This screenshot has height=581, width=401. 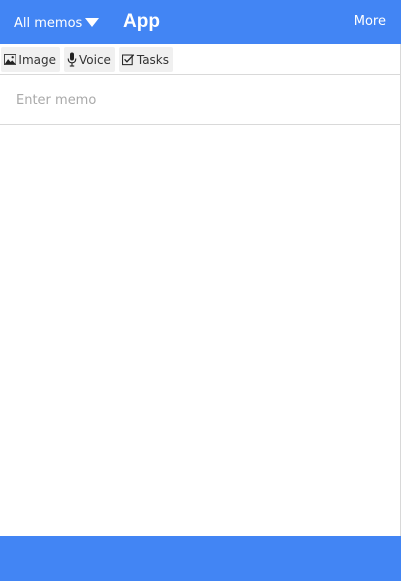 I want to click on bottom-bar, so click(x=200, y=558).